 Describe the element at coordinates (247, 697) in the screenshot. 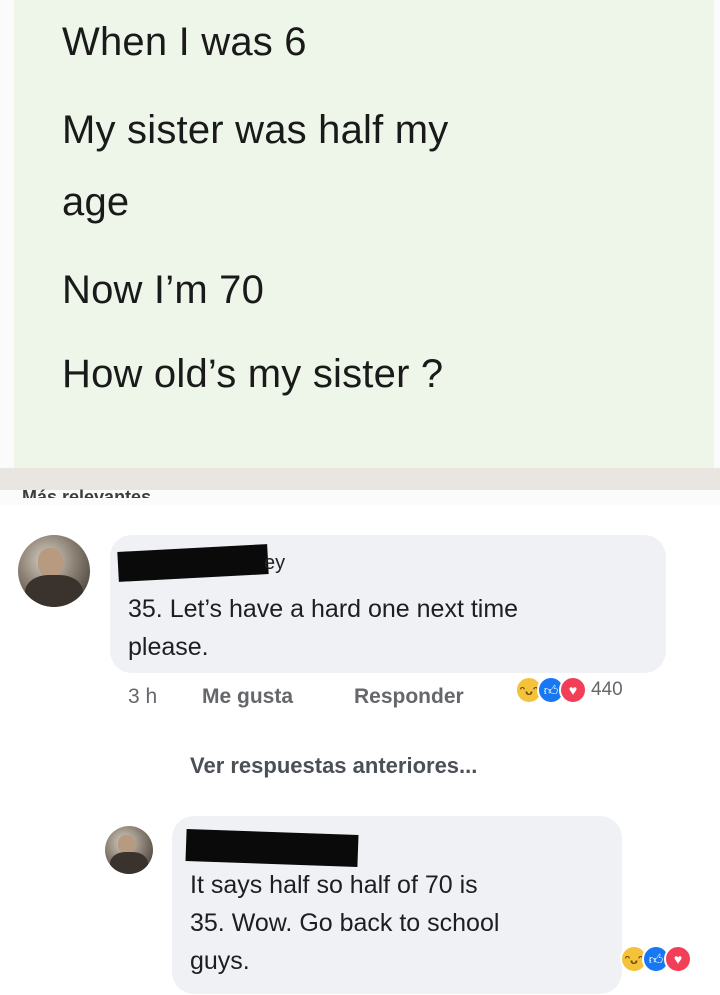

I see `comment-1-like-button: Me gusta` at that location.